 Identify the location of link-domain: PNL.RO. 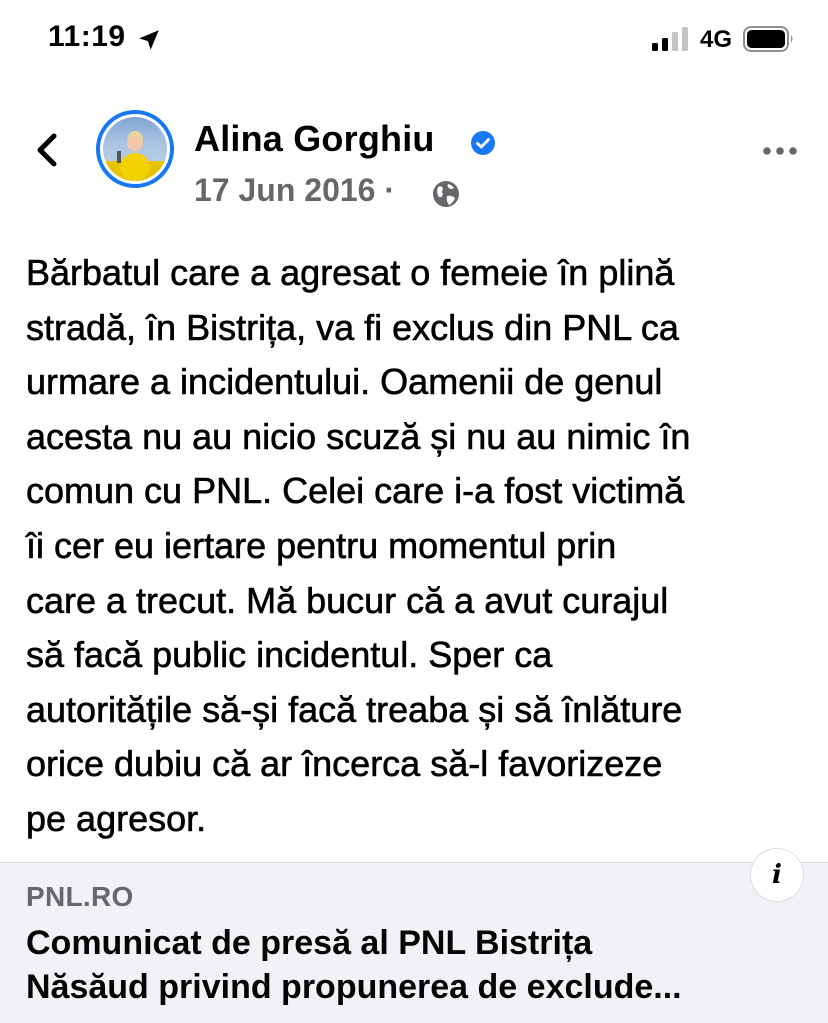
(80, 896).